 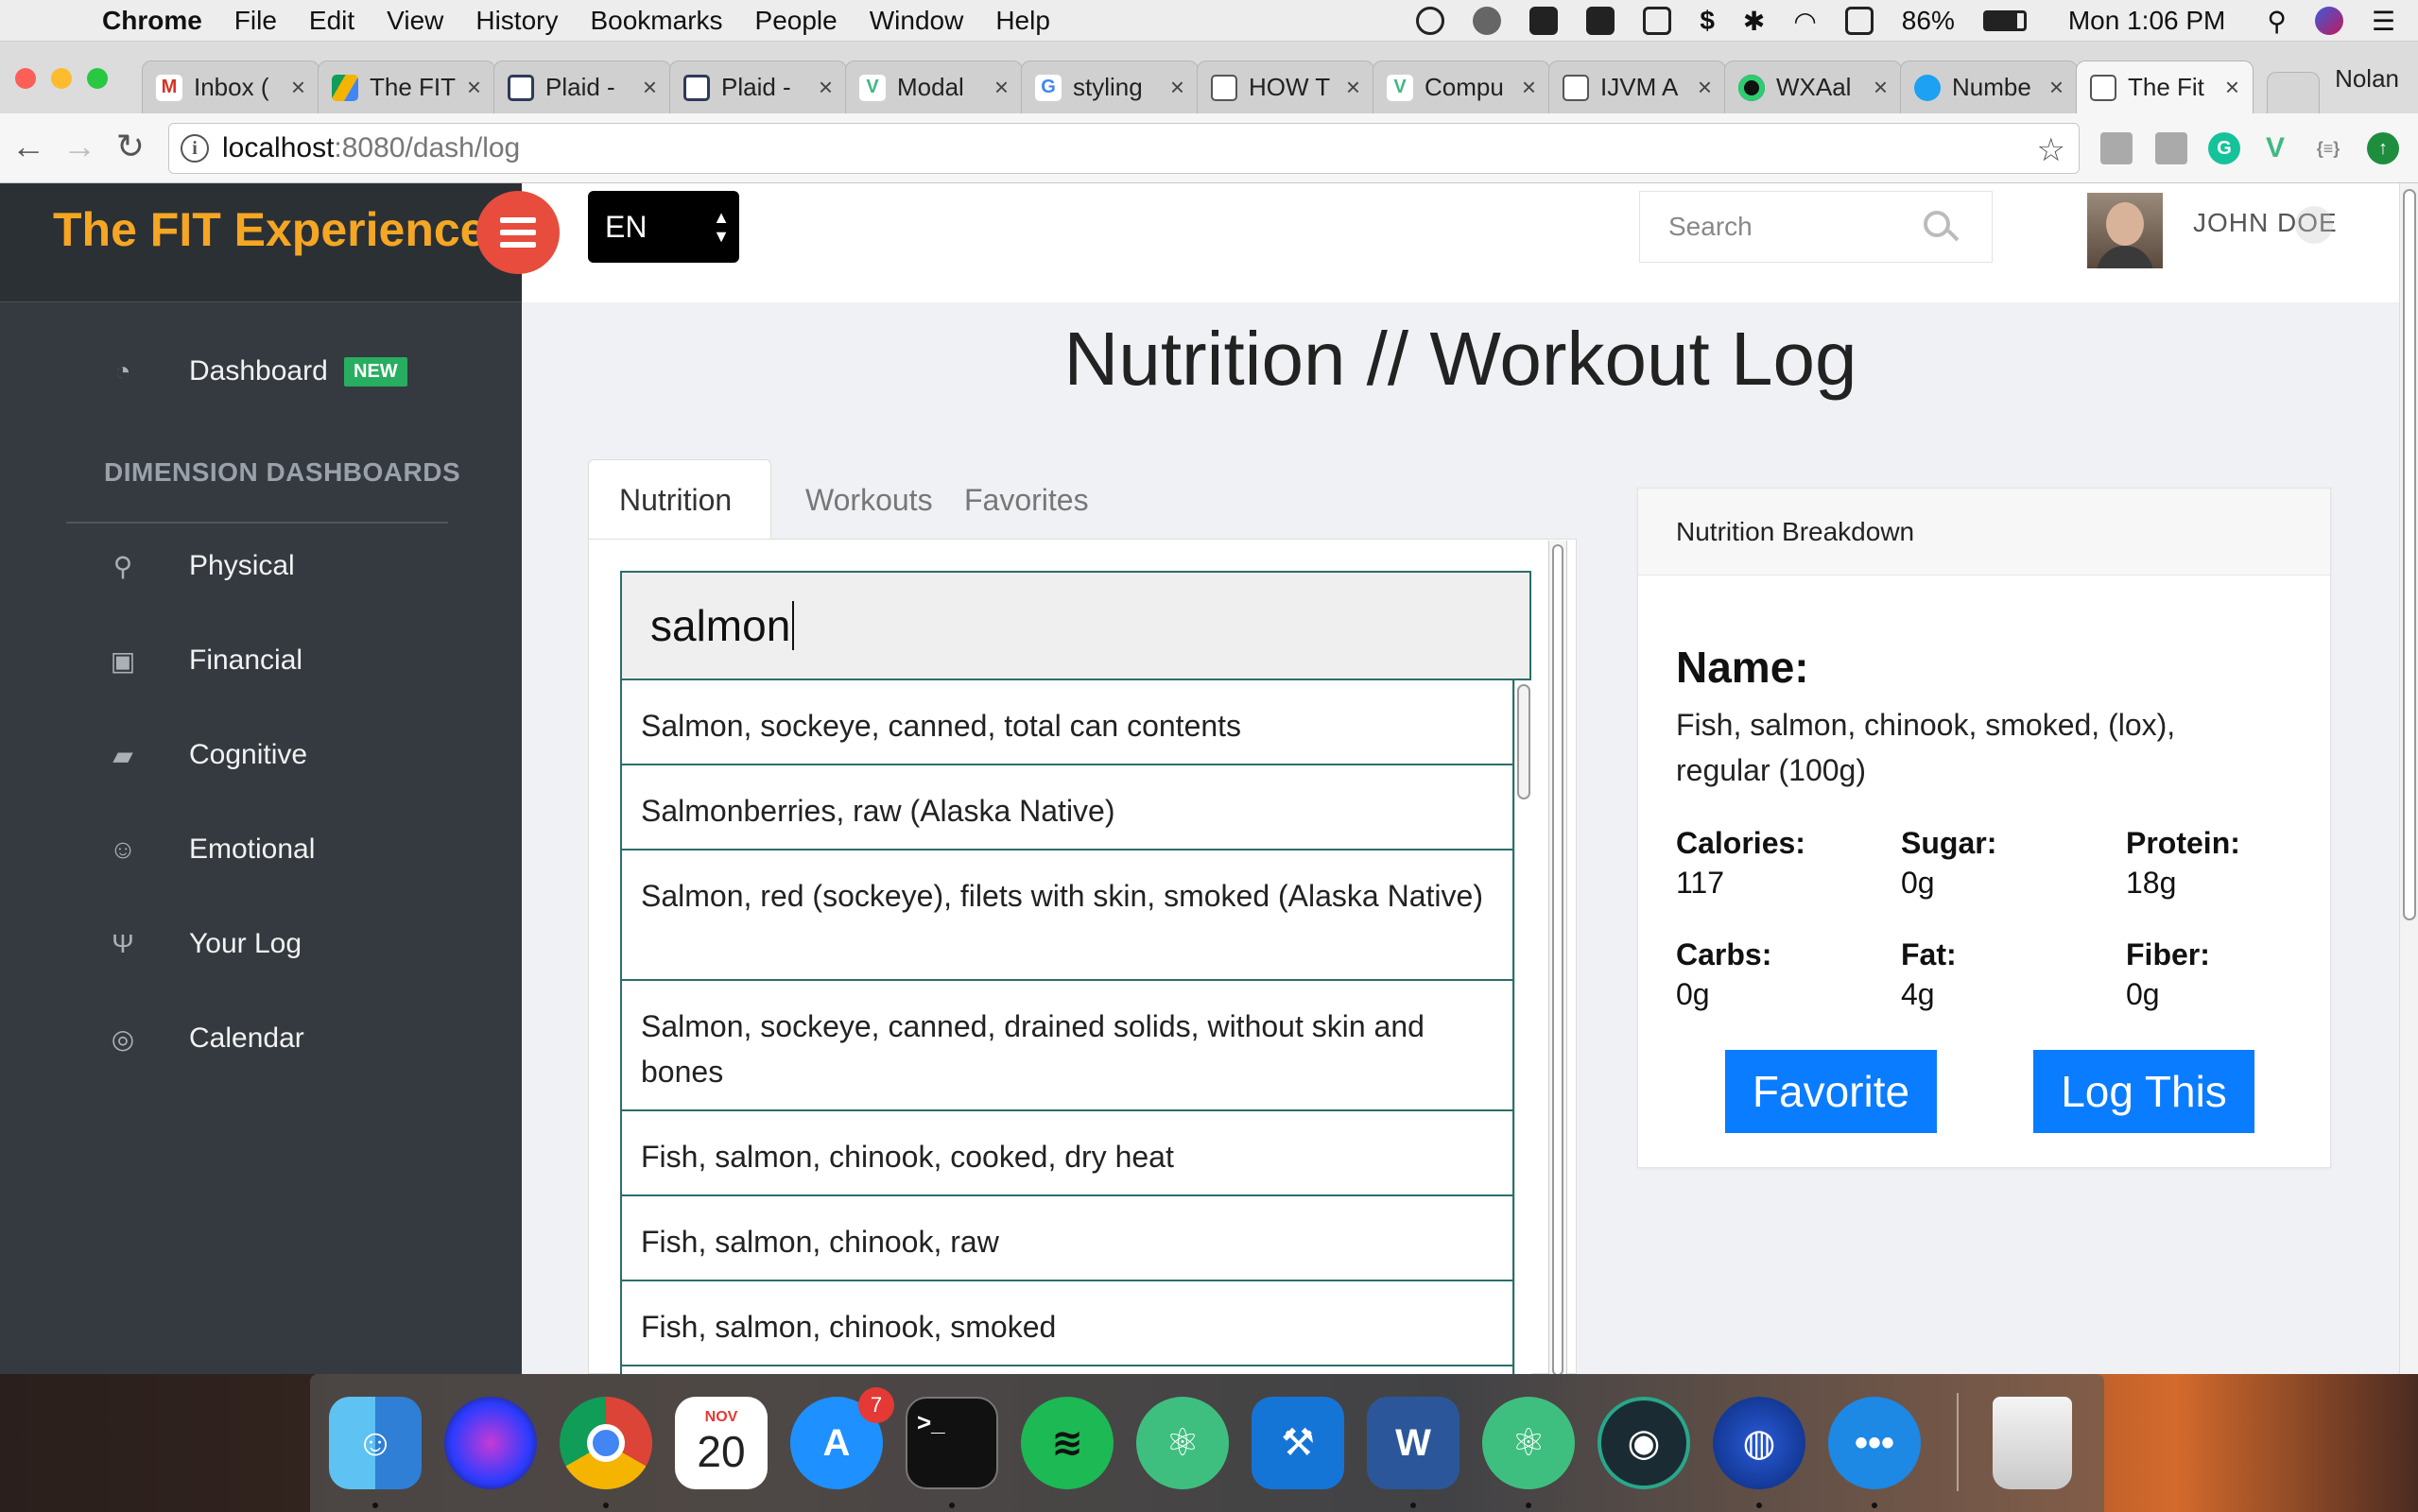 What do you see at coordinates (79, 146) in the screenshot?
I see `forward-arrow-icon: →` at bounding box center [79, 146].